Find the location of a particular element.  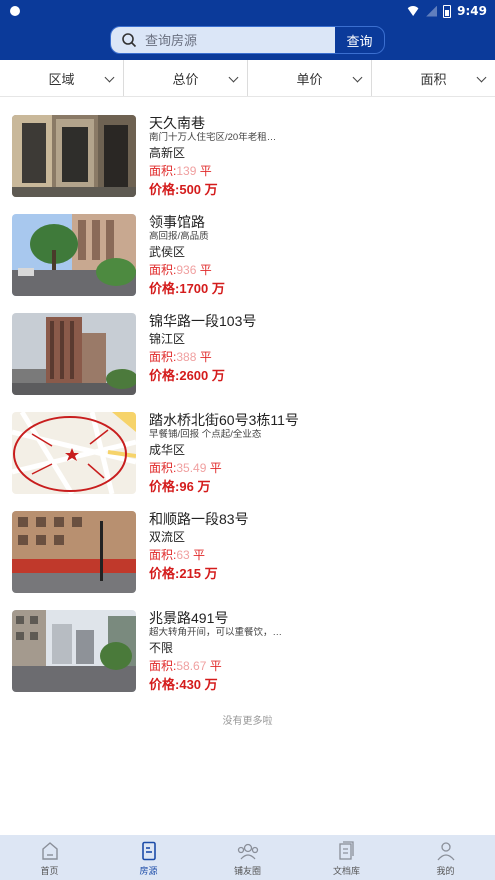

filter-label: 总价 is located at coordinates (185, 79).